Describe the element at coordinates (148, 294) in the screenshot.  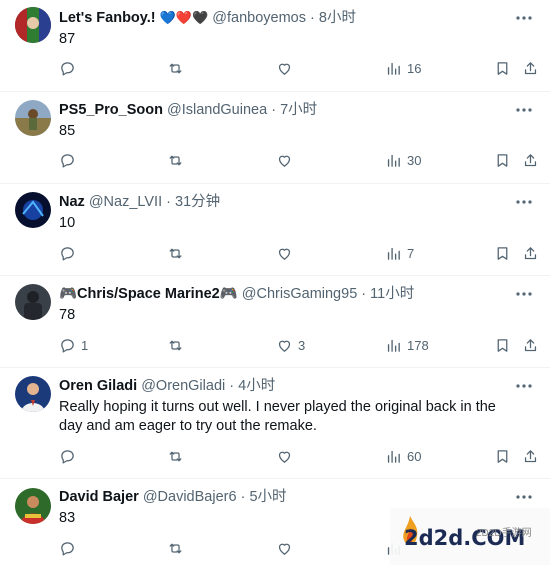
I see `display-name: 🎮Chris/Space Marine2🎮` at that location.